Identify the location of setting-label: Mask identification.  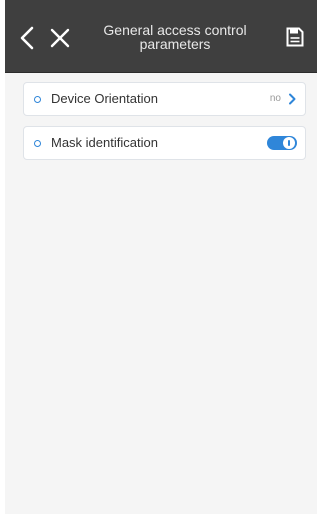
(104, 142).